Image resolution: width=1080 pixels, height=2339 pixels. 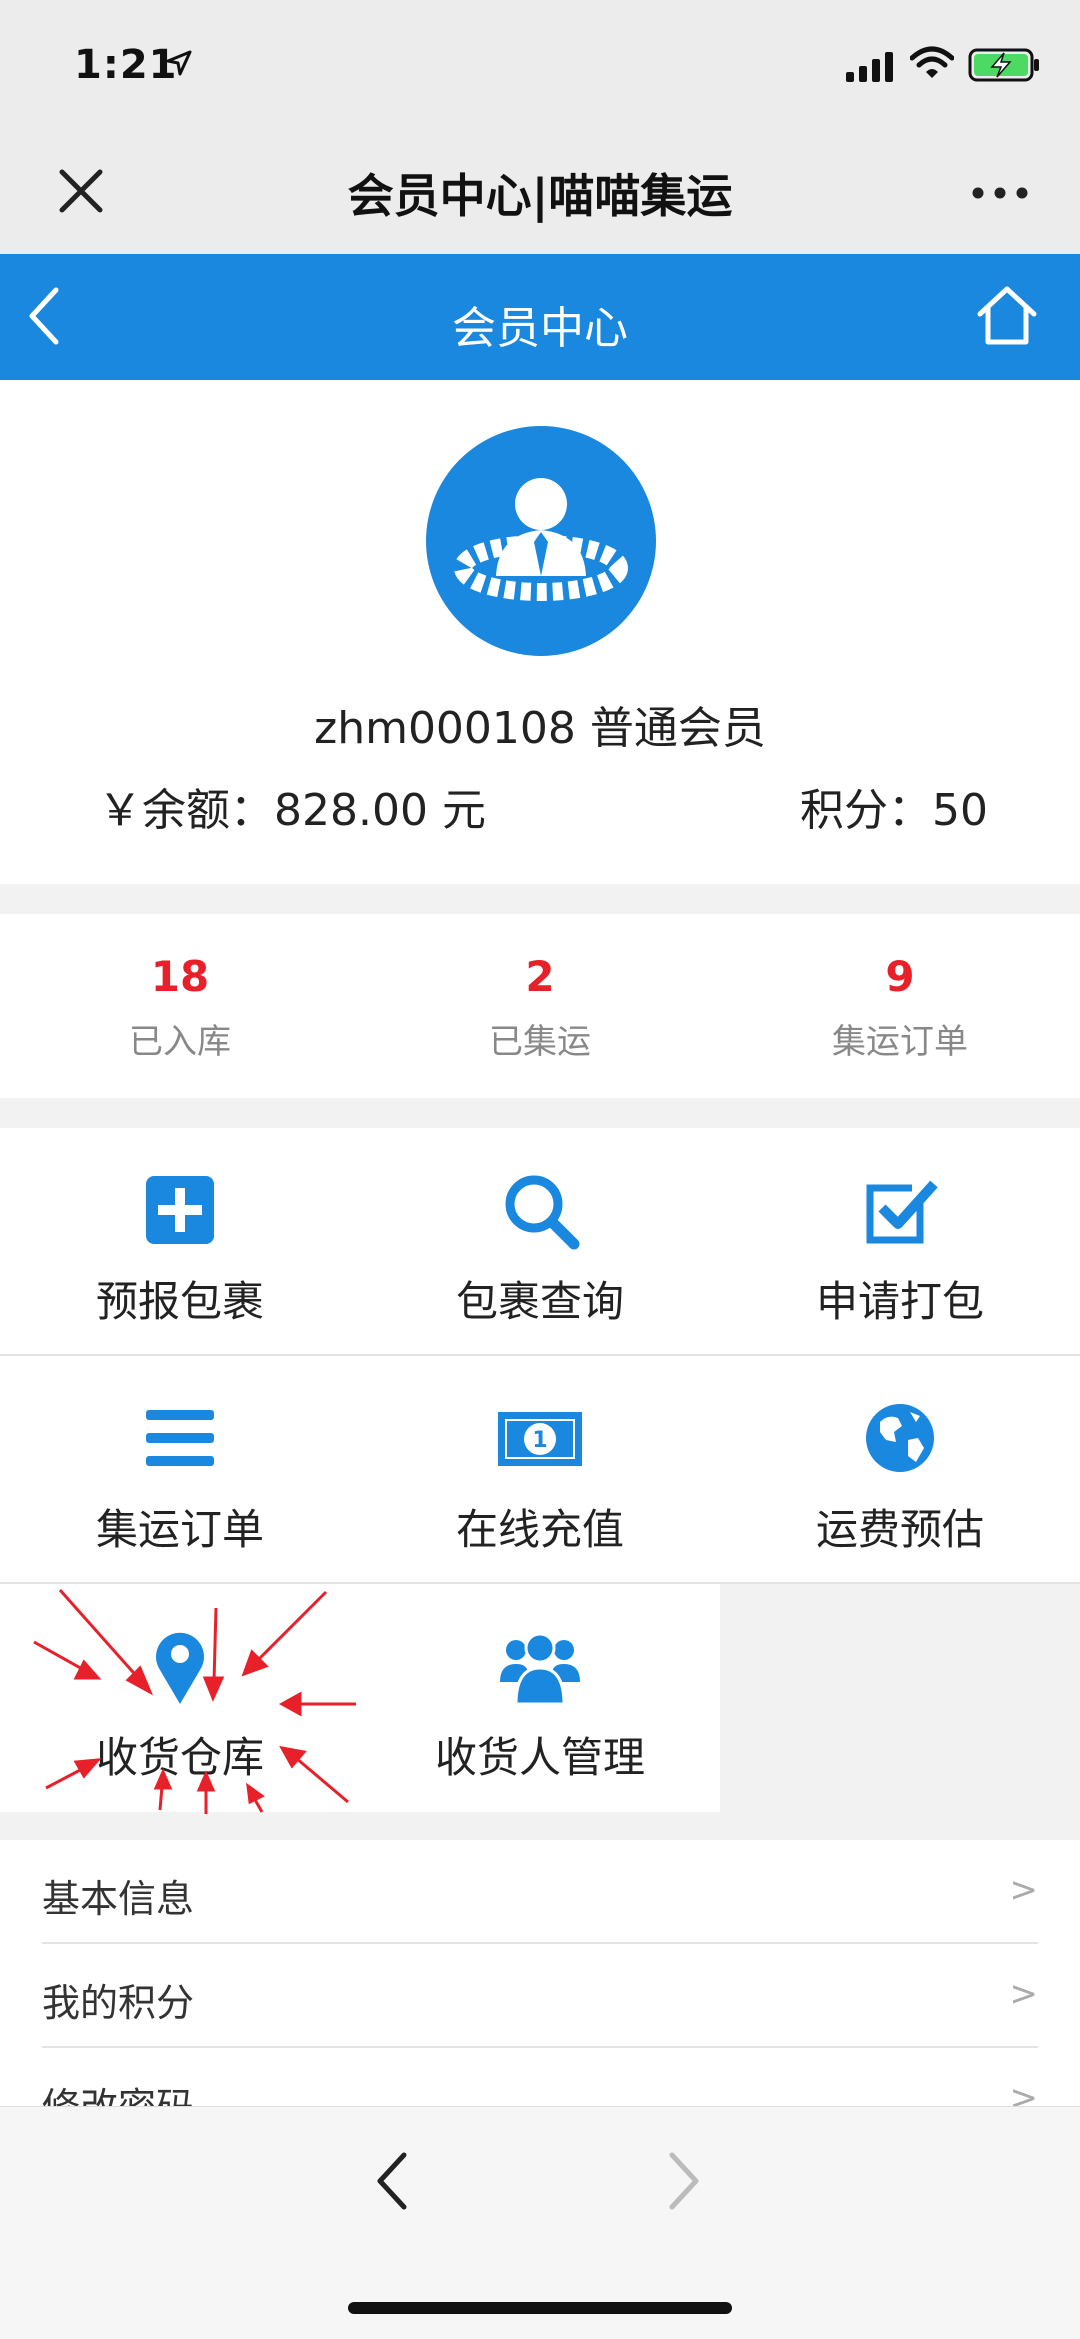 I want to click on list-item-label: 我的积分, so click(x=118, y=2003).